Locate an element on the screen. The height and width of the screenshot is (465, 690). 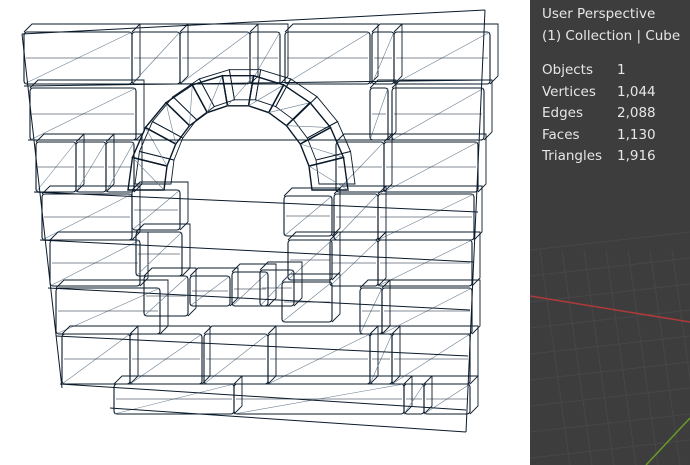
stat-row-faces: Faces 1,130 is located at coordinates (611, 136).